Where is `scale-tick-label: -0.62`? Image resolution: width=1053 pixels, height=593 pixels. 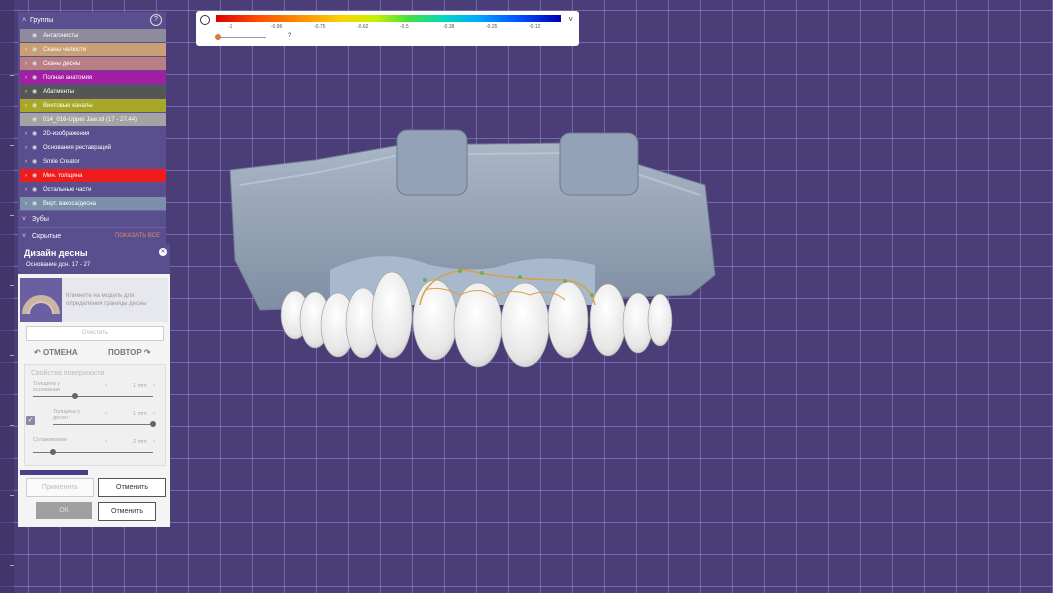
scale-tick-label: -0.62 is located at coordinates (363, 27).